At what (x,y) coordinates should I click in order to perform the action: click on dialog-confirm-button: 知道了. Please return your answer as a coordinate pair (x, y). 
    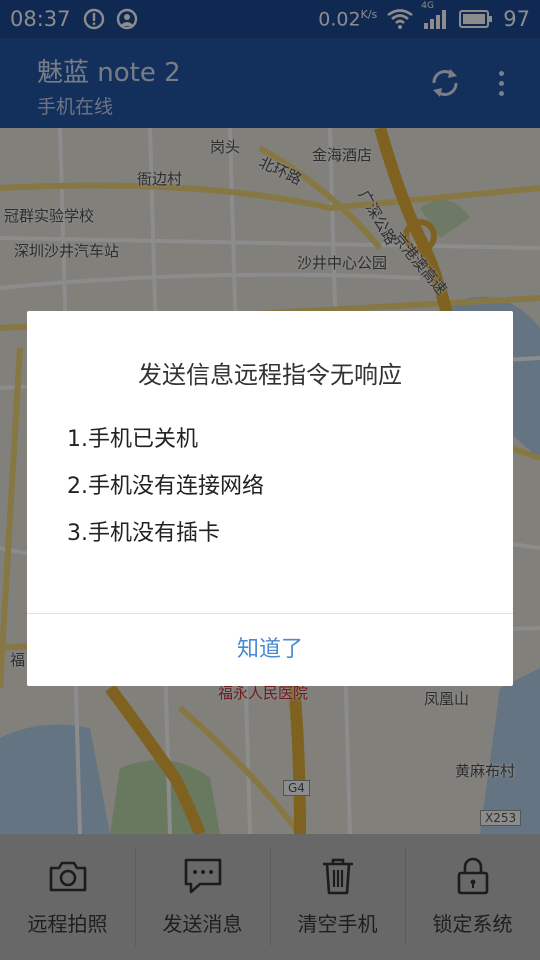
    Looking at the image, I should click on (270, 650).